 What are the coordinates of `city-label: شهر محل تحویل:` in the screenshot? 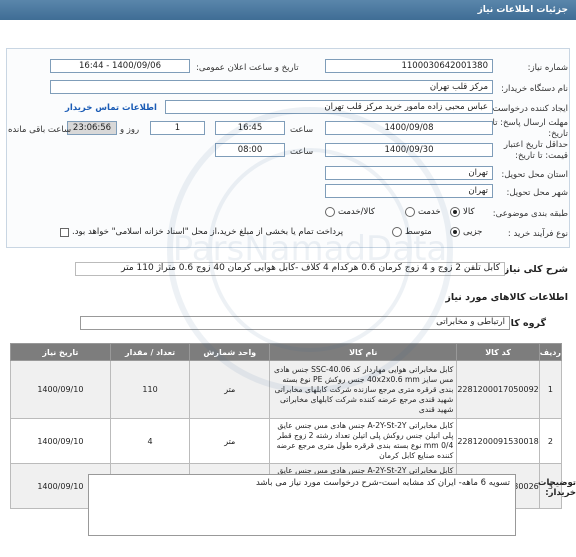 It's located at (537, 193).